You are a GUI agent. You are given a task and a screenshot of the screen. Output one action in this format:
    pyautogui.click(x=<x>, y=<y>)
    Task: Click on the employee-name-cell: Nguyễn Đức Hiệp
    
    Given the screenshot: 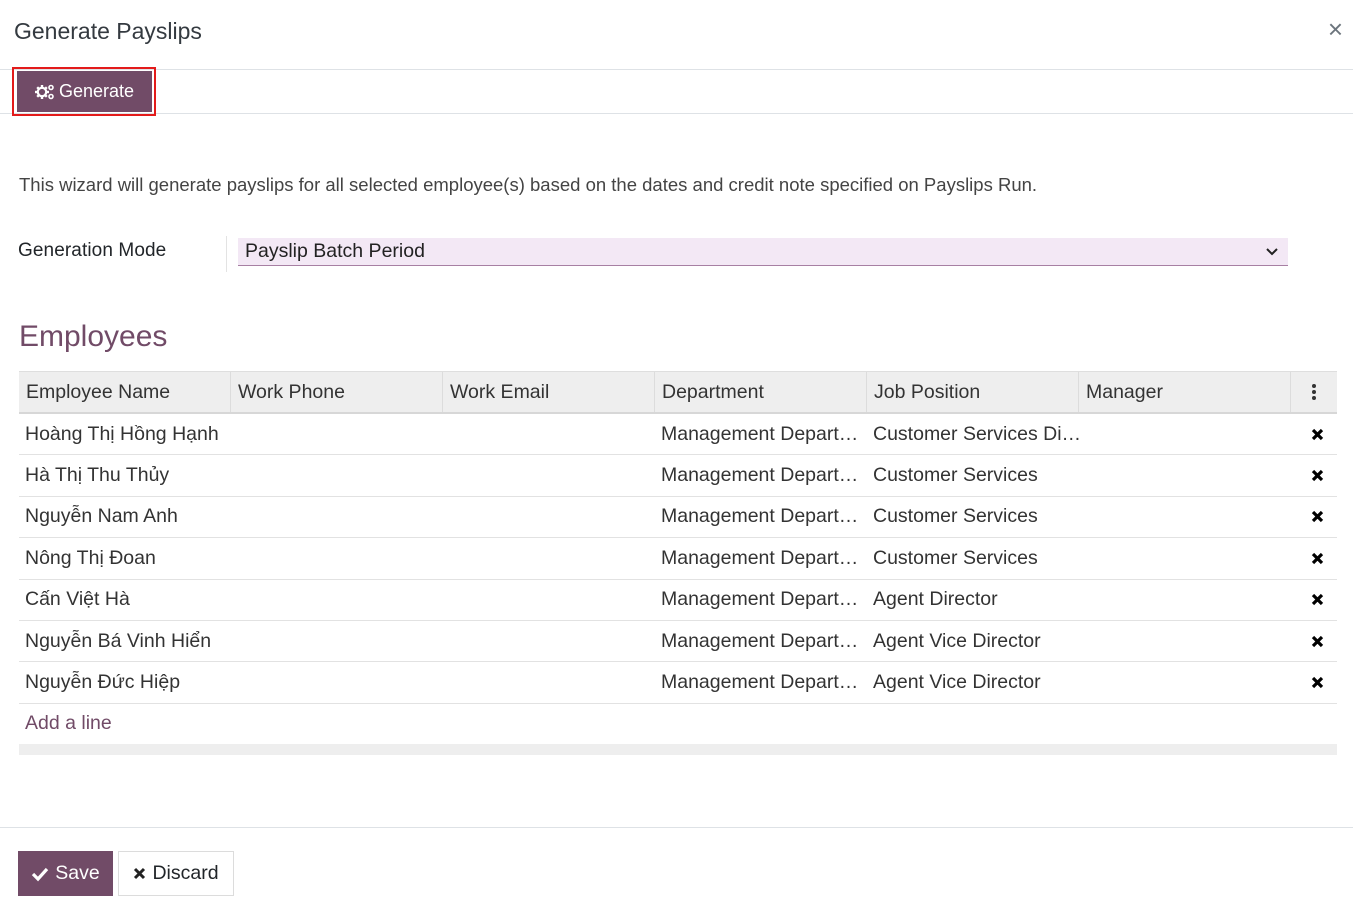 What is the action you would take?
    pyautogui.click(x=125, y=682)
    